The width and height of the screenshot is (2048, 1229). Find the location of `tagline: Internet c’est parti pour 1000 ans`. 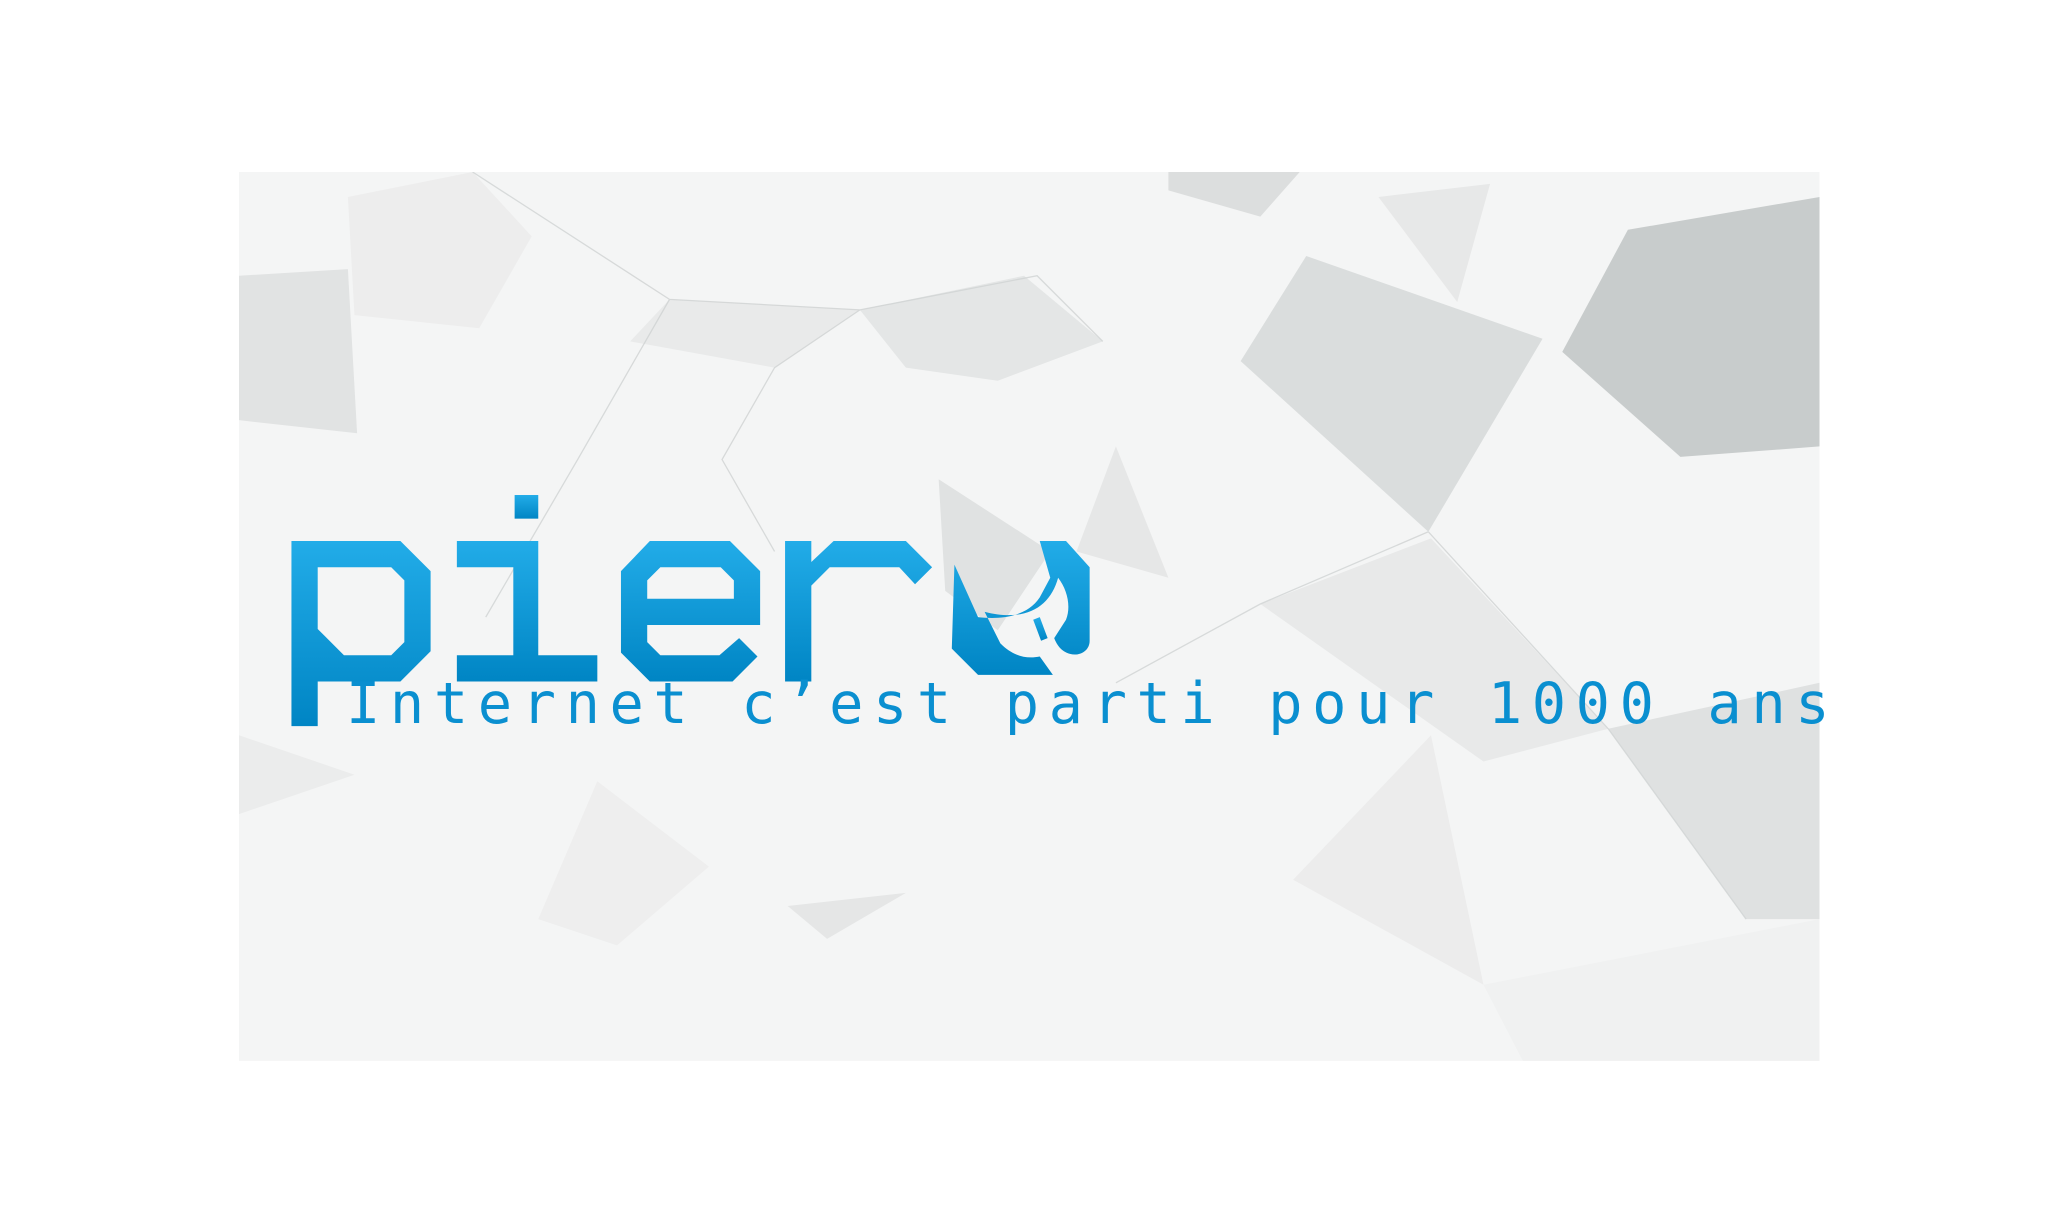

tagline: Internet c’est parti pour 1000 ans is located at coordinates (1093, 704).